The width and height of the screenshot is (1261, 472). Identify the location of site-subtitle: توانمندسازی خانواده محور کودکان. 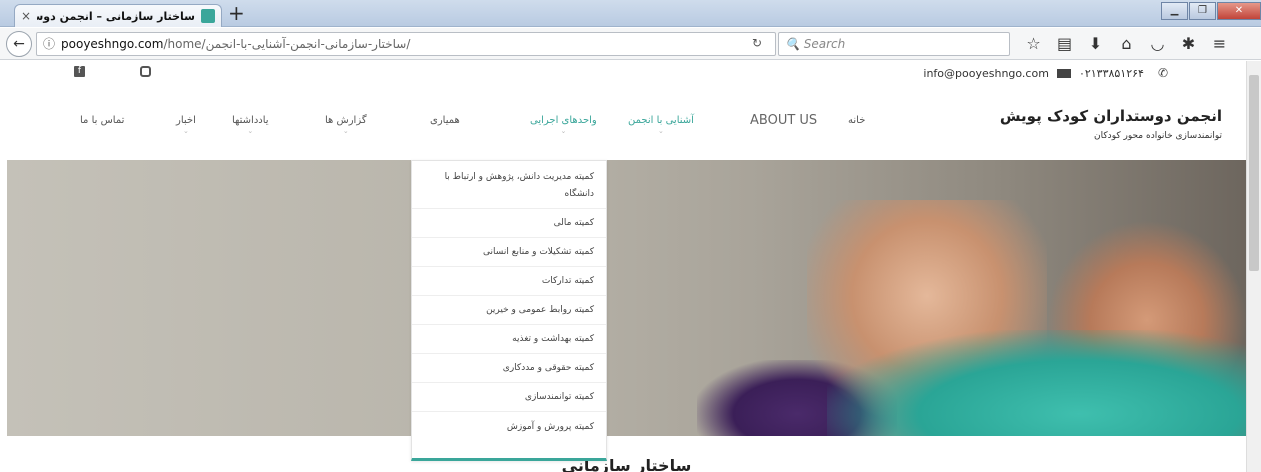
(1158, 136).